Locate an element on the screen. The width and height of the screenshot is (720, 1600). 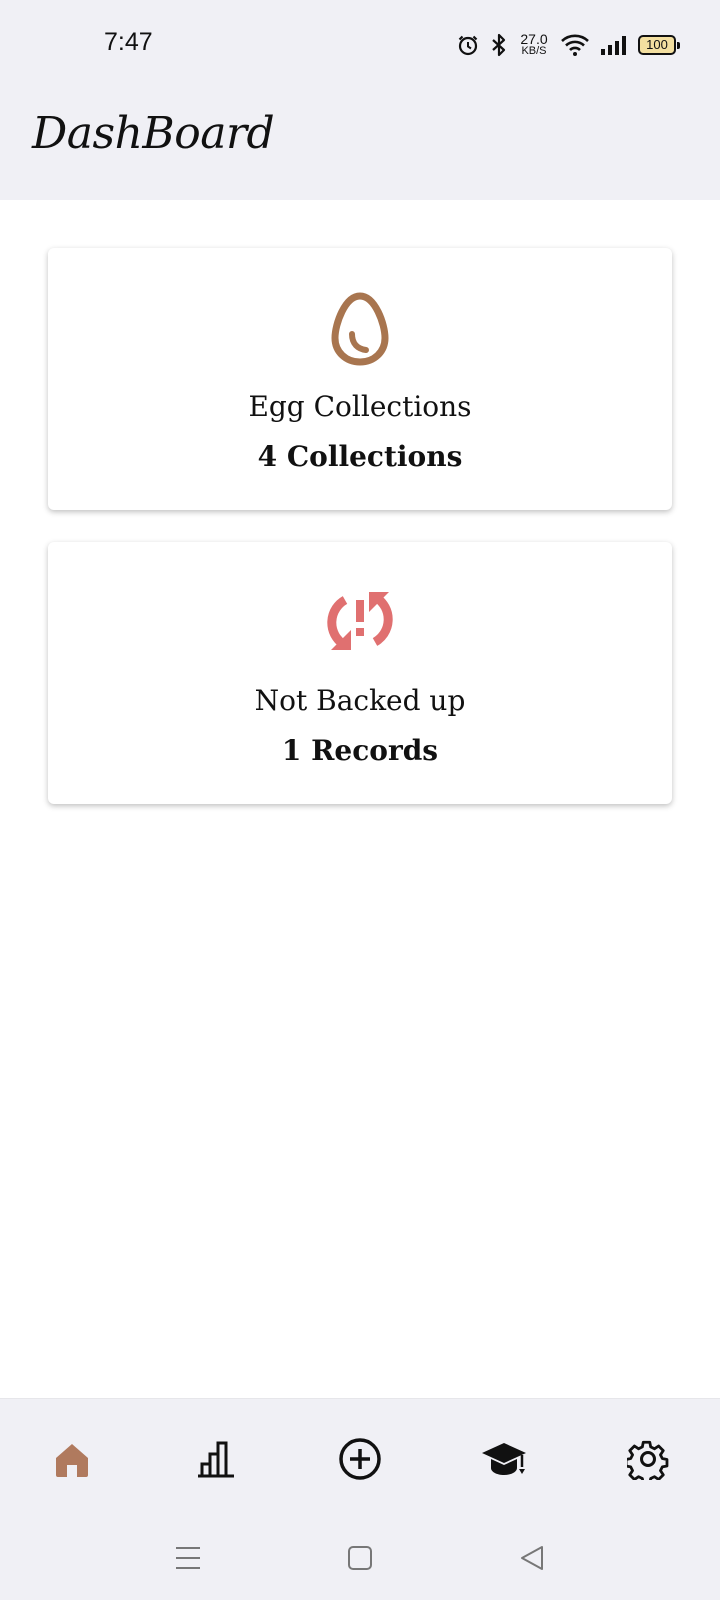
system-home-button is located at coordinates (360, 1560).